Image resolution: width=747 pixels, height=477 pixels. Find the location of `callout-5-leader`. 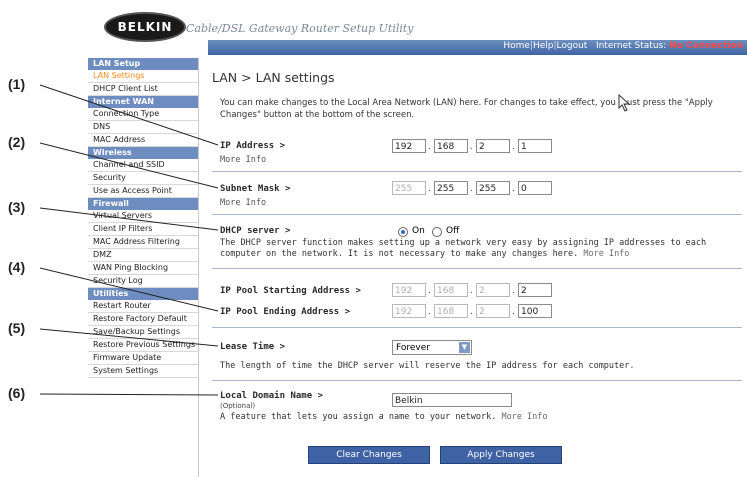

callout-5-leader is located at coordinates (129, 337).